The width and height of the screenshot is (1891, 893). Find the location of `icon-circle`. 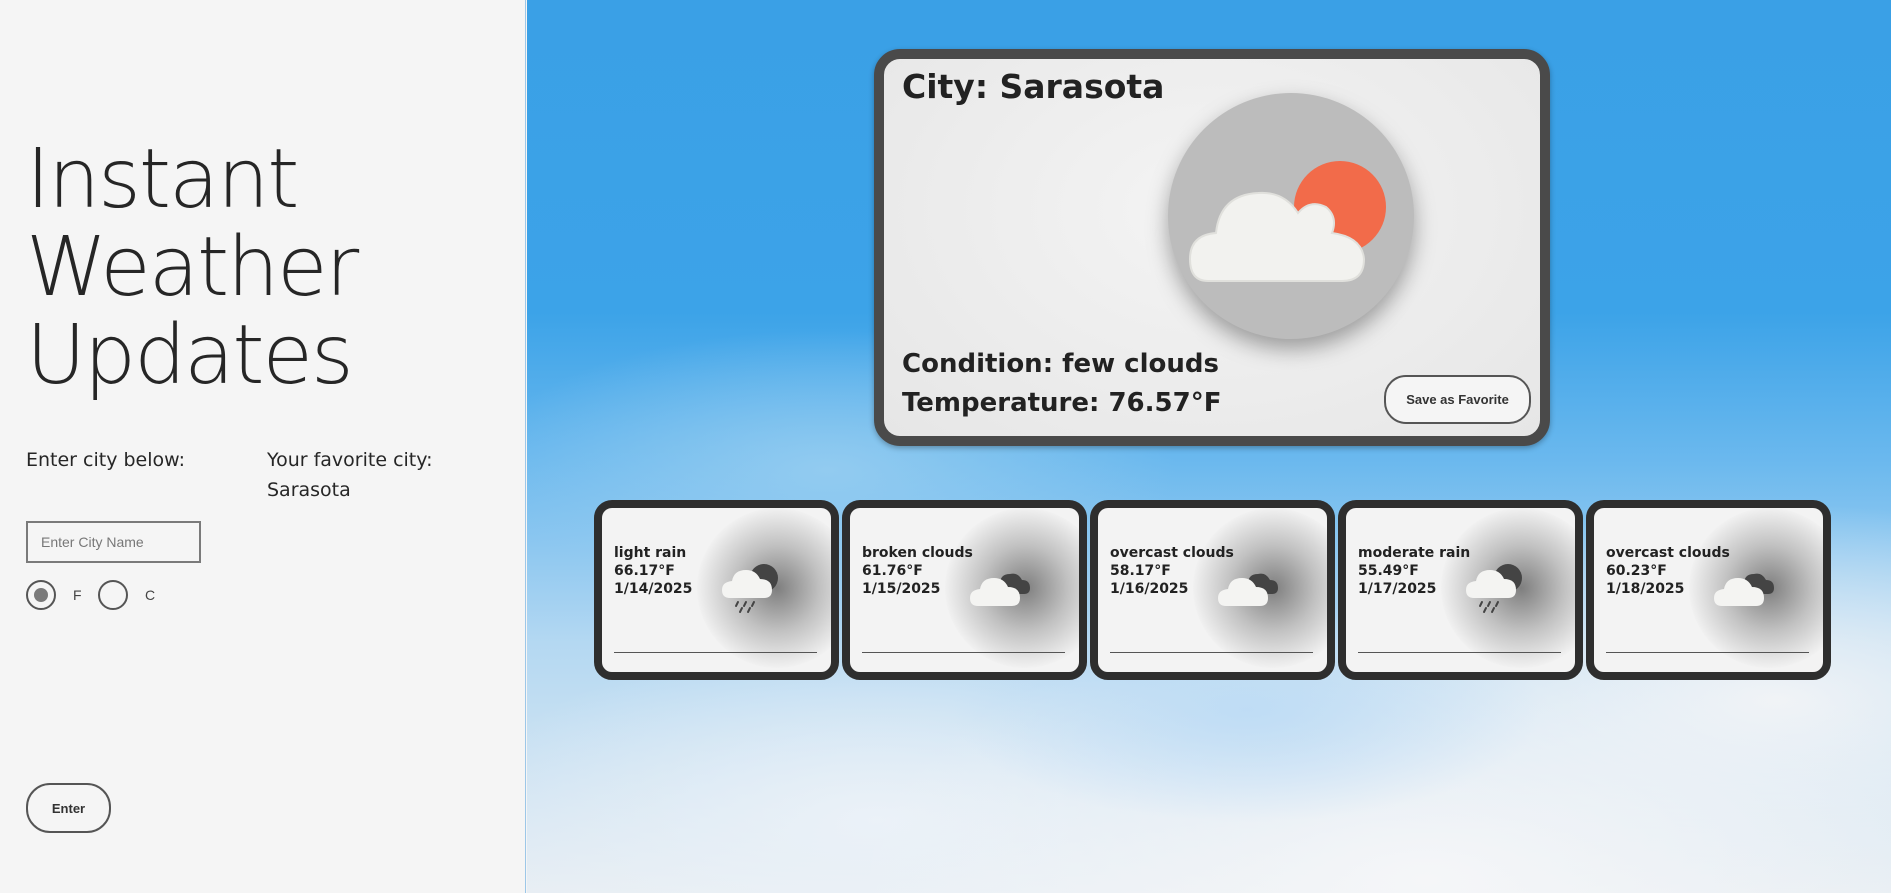

icon-circle is located at coordinates (1291, 216).